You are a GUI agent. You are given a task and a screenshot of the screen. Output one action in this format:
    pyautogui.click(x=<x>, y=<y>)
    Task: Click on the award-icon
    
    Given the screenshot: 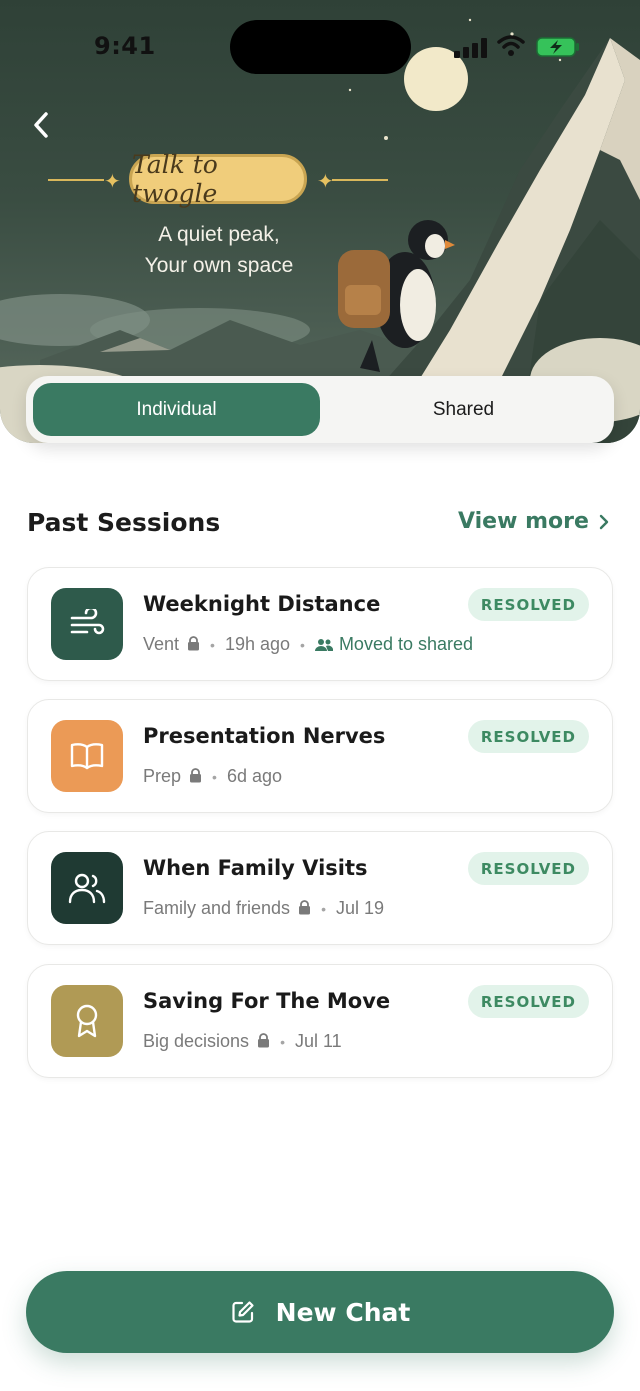 What is the action you would take?
    pyautogui.click(x=87, y=1021)
    